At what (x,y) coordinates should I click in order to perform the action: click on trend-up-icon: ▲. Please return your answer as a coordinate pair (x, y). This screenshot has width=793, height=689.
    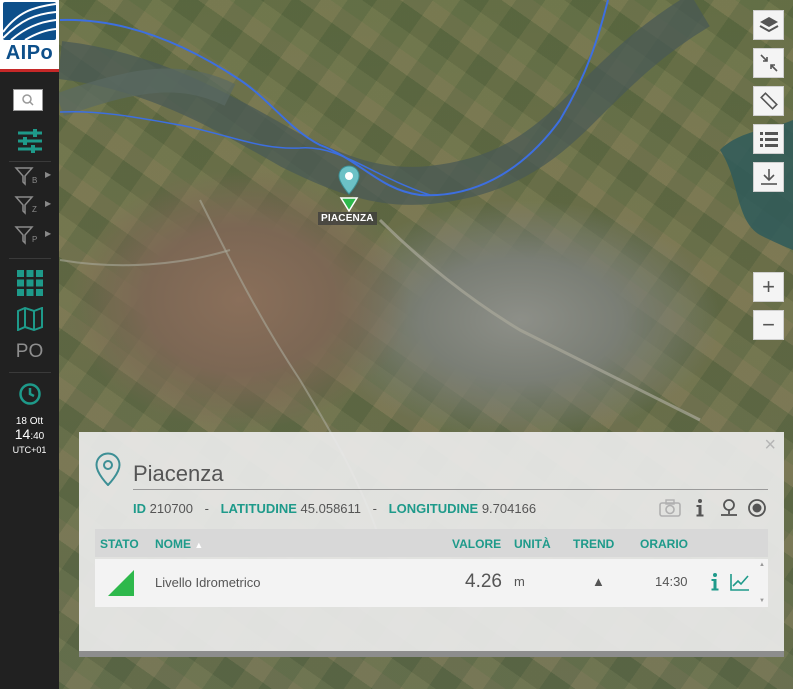
    Looking at the image, I should click on (598, 581).